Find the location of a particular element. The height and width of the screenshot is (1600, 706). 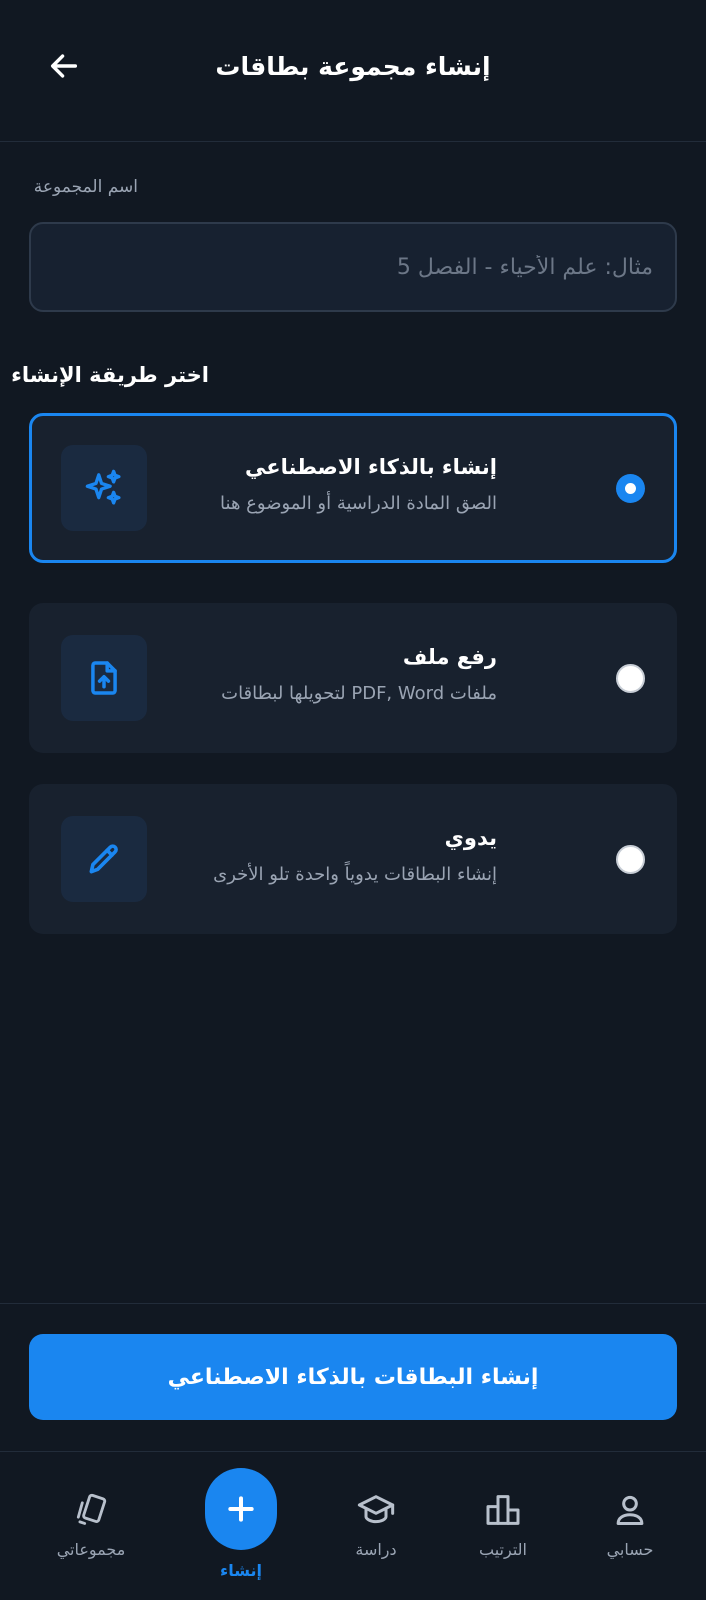

nav-item-create is located at coordinates (241, 1509).